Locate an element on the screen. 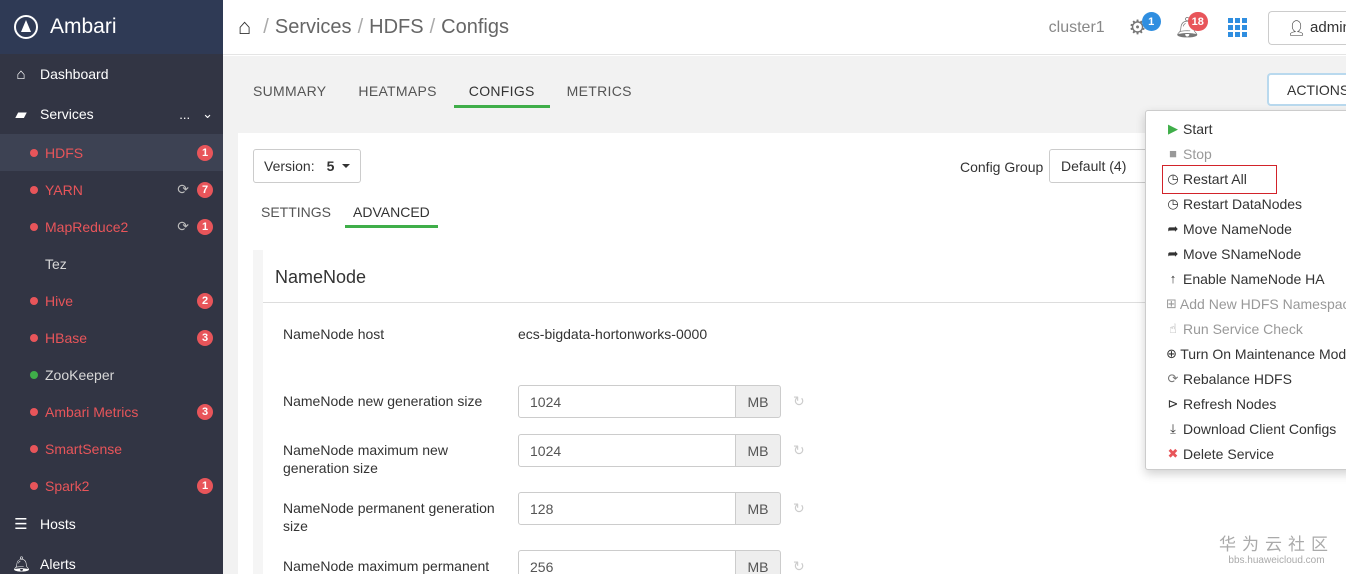 The height and width of the screenshot is (574, 1346). sidebar-service-zookeeper: ZooKeeper is located at coordinates (111, 374).